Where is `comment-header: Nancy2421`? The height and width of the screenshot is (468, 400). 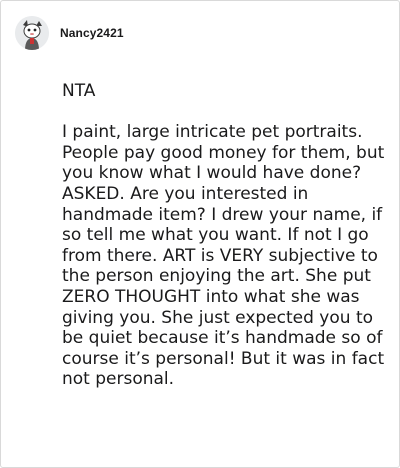
comment-header: Nancy2421 is located at coordinates (69, 33).